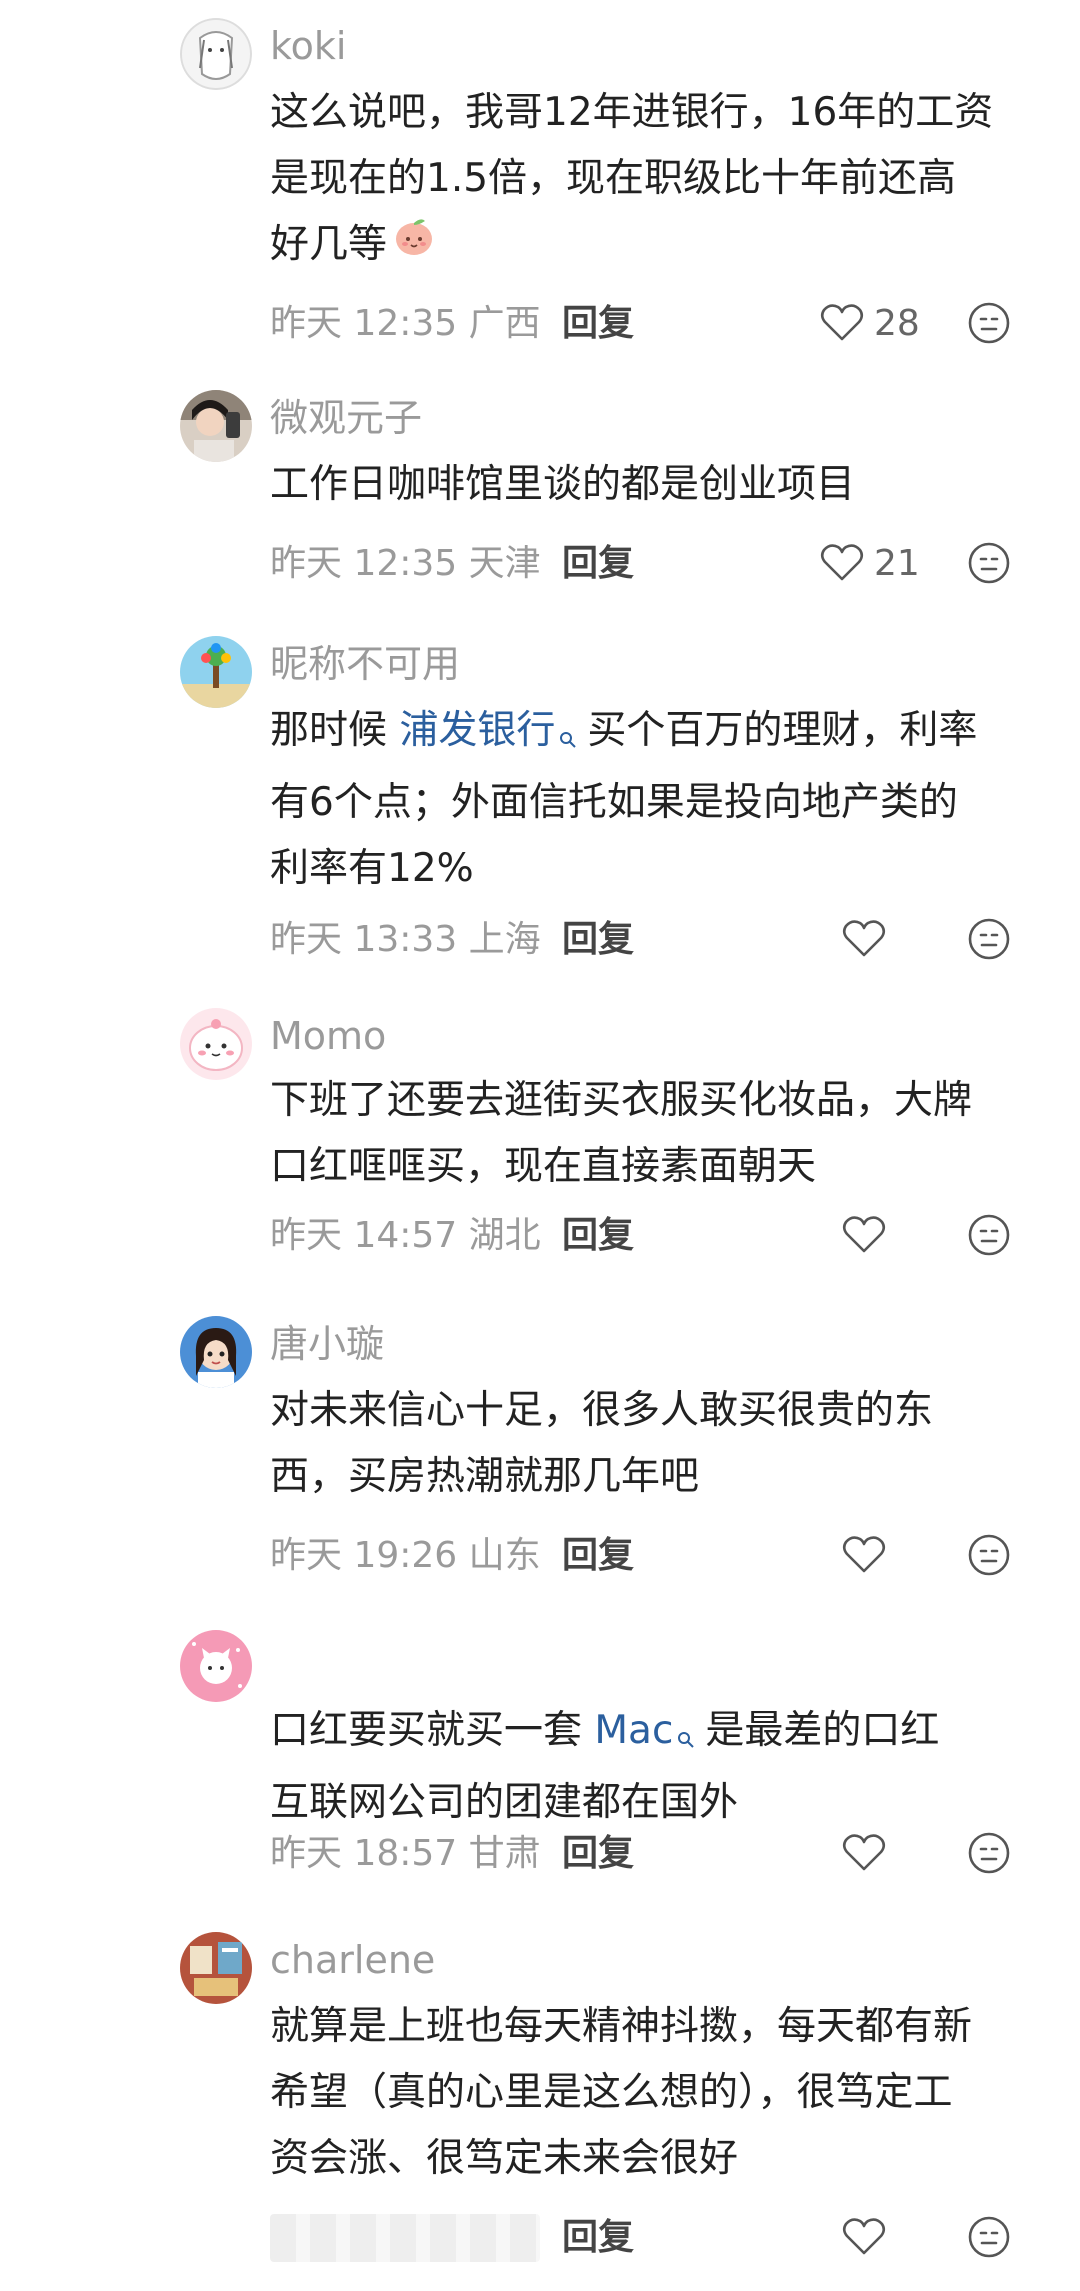 This screenshot has height=2291, width=1080. Describe the element at coordinates (328, 1036) in the screenshot. I see `username: Momo` at that location.